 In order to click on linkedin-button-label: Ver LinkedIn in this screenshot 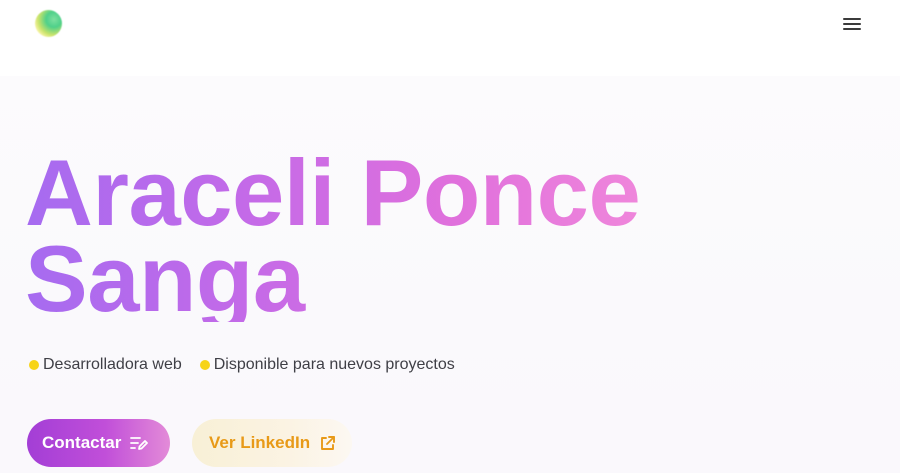, I will do `click(260, 442)`.